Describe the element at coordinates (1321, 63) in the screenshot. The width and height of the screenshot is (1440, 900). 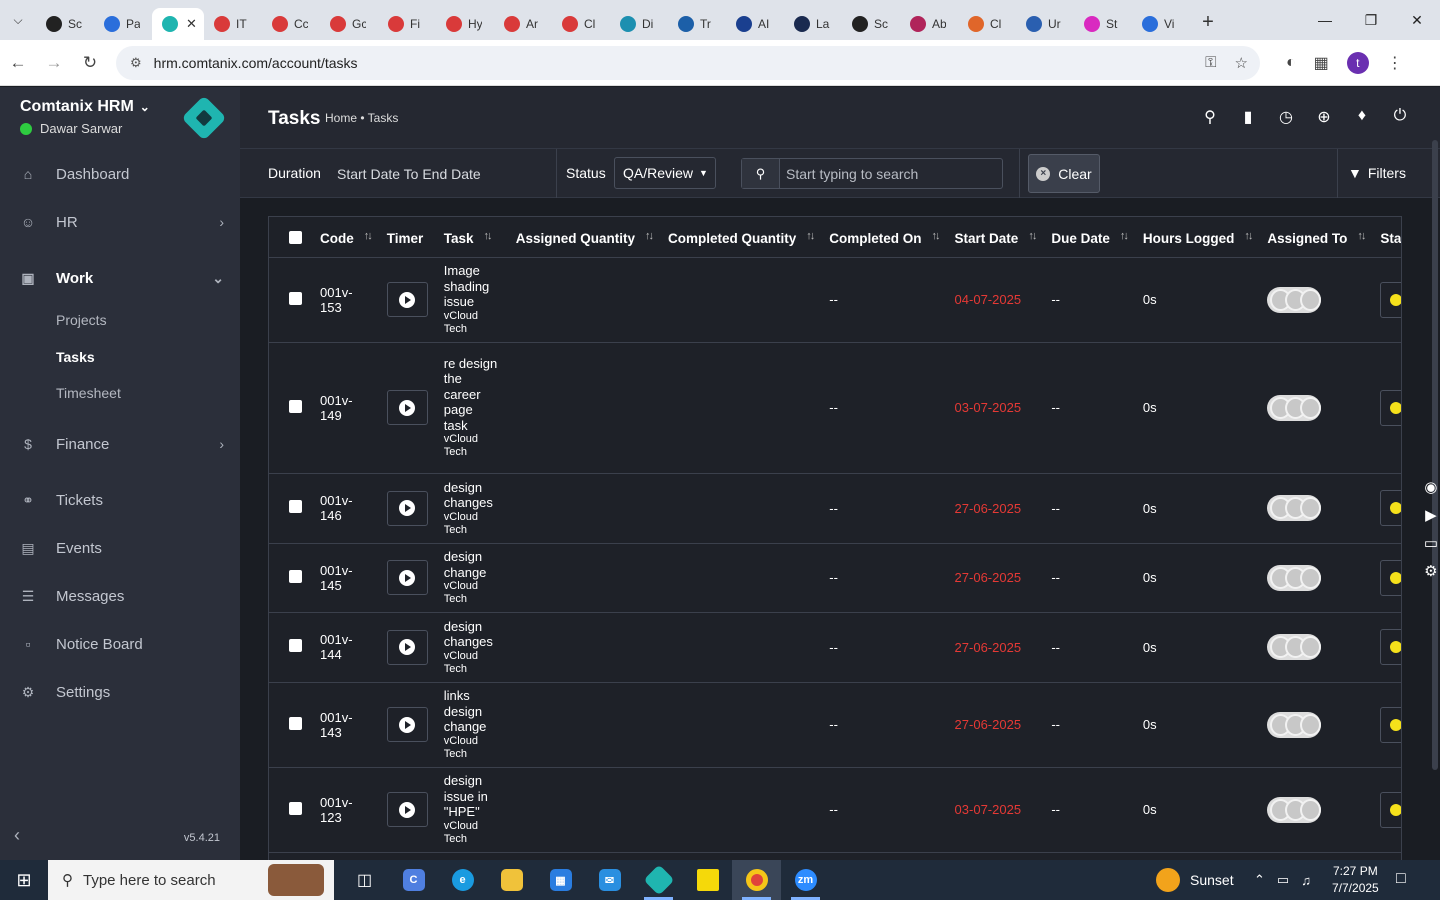
I see `extensions-icon: ▦` at that location.